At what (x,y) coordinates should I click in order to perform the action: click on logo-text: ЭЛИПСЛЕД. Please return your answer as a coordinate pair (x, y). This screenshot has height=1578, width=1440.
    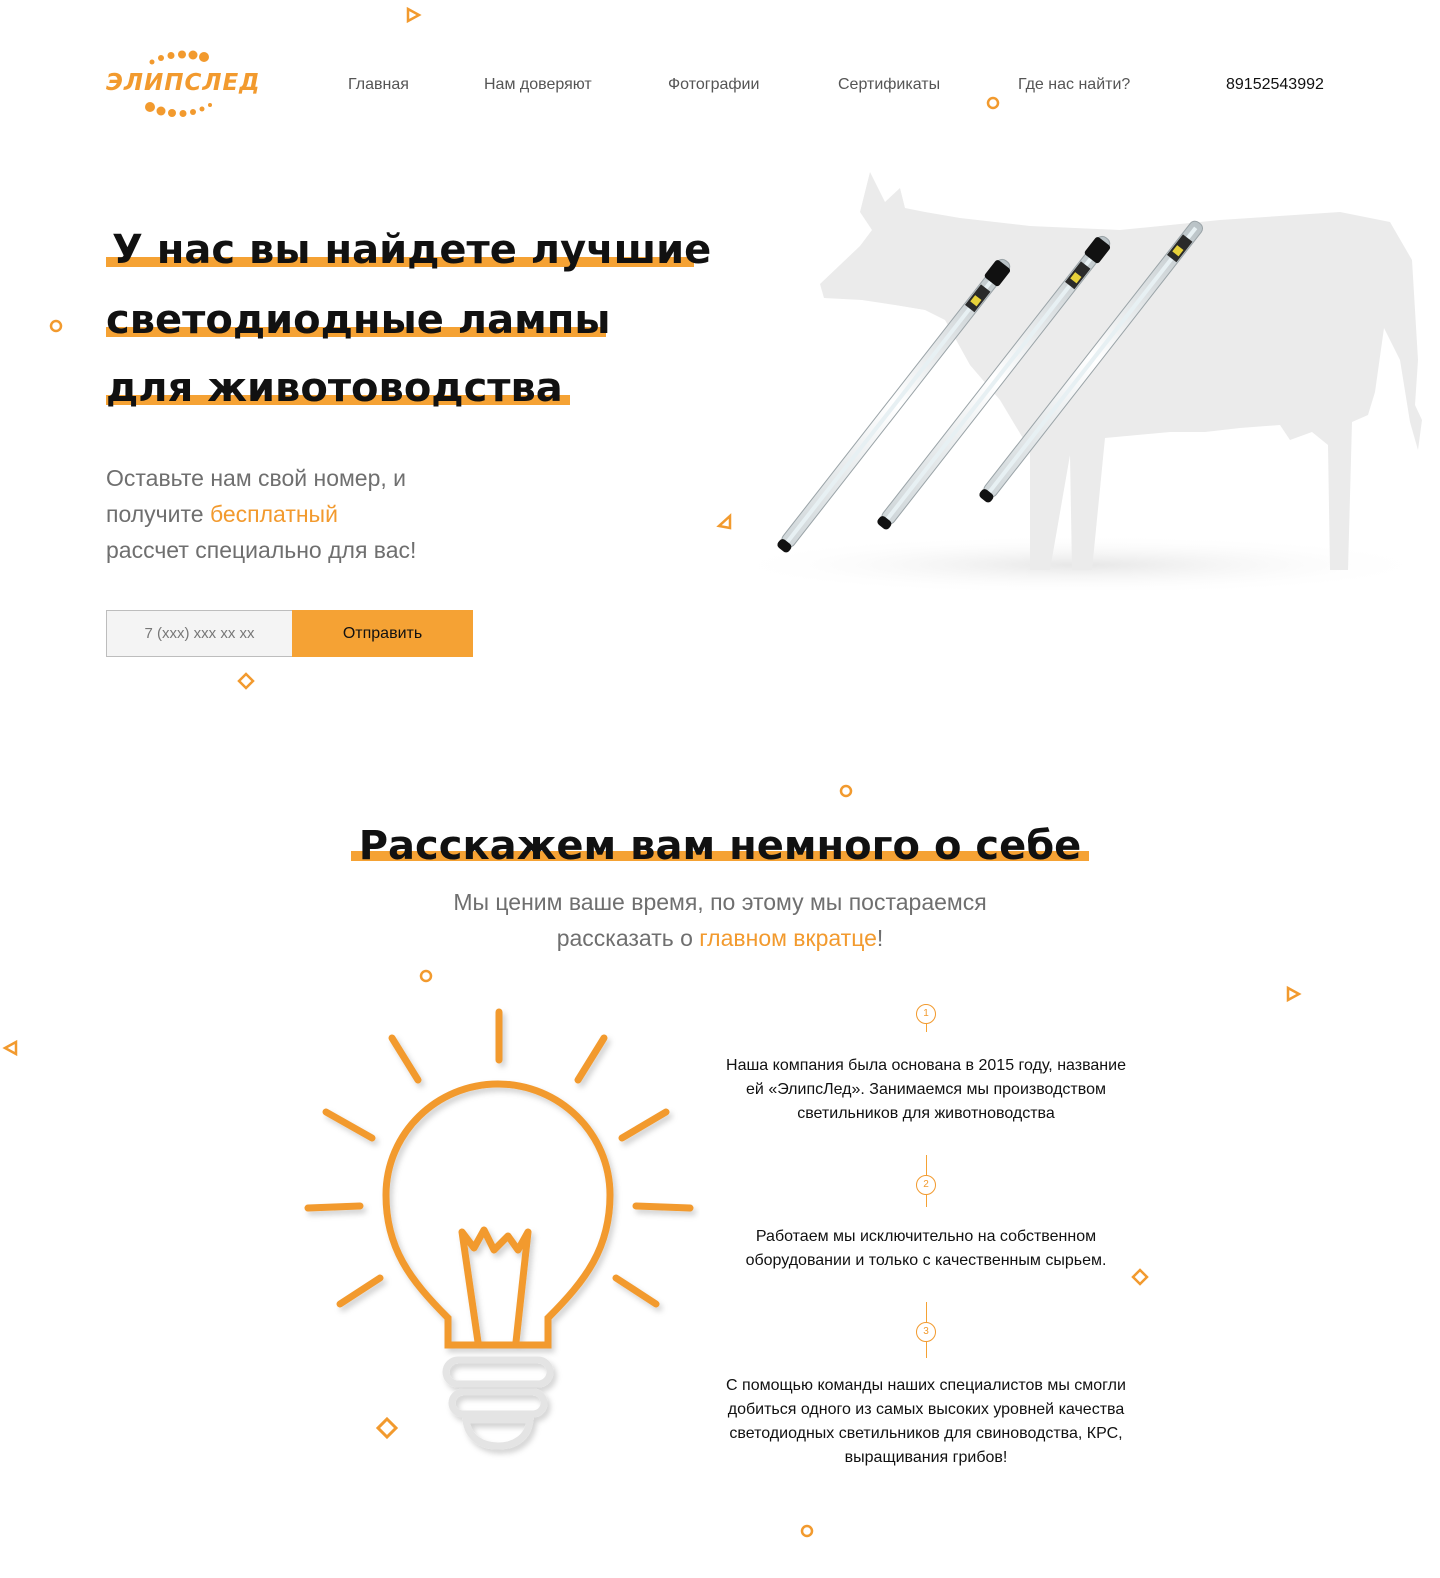
    Looking at the image, I should click on (183, 83).